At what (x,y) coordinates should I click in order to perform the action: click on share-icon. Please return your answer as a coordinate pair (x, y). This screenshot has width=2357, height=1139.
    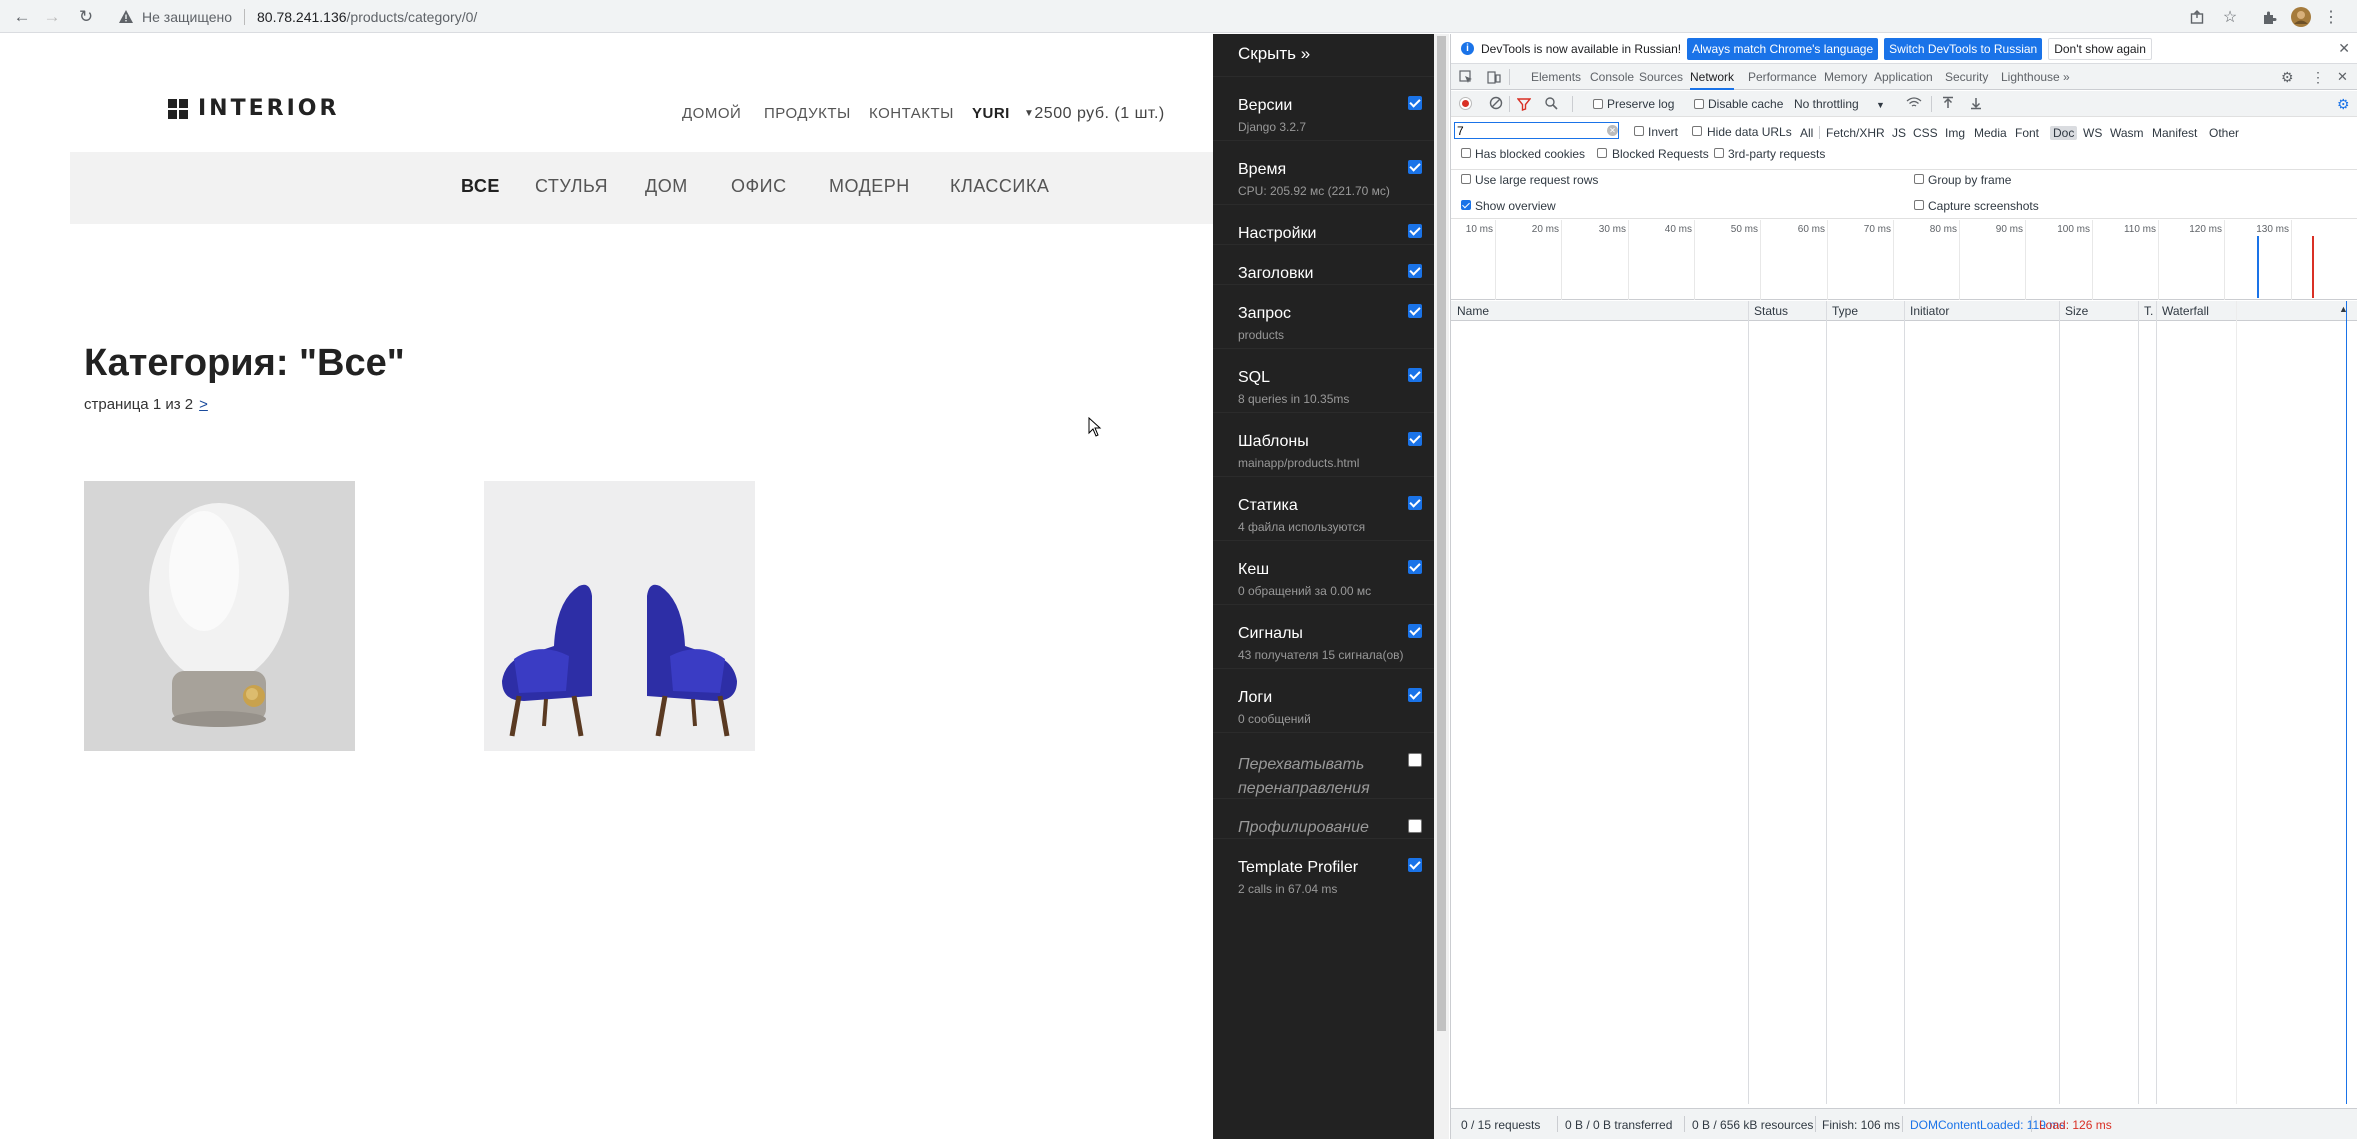
    Looking at the image, I should click on (2197, 17).